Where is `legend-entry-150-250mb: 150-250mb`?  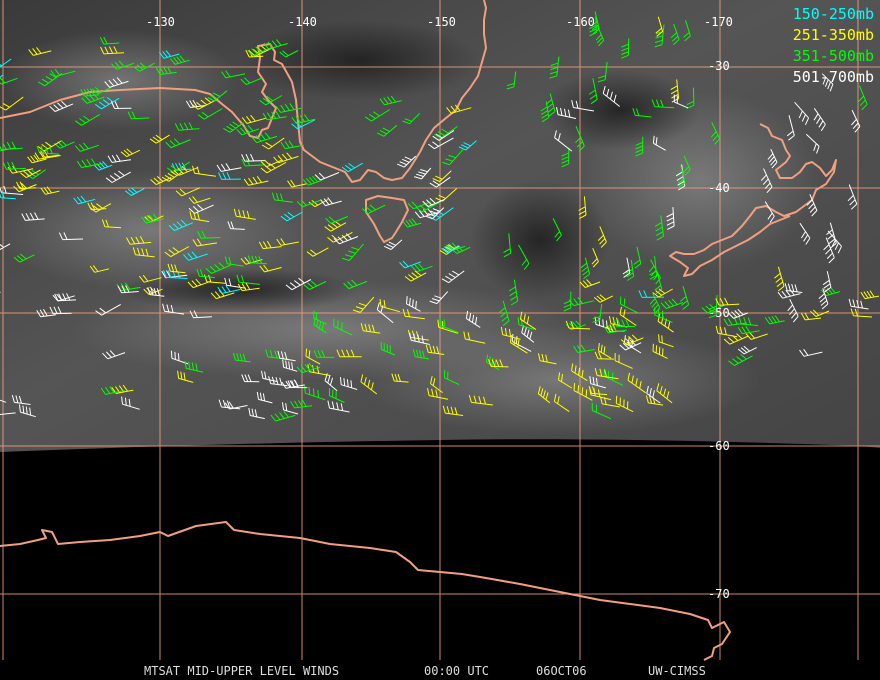 legend-entry-150-250mb: 150-250mb is located at coordinates (833, 14).